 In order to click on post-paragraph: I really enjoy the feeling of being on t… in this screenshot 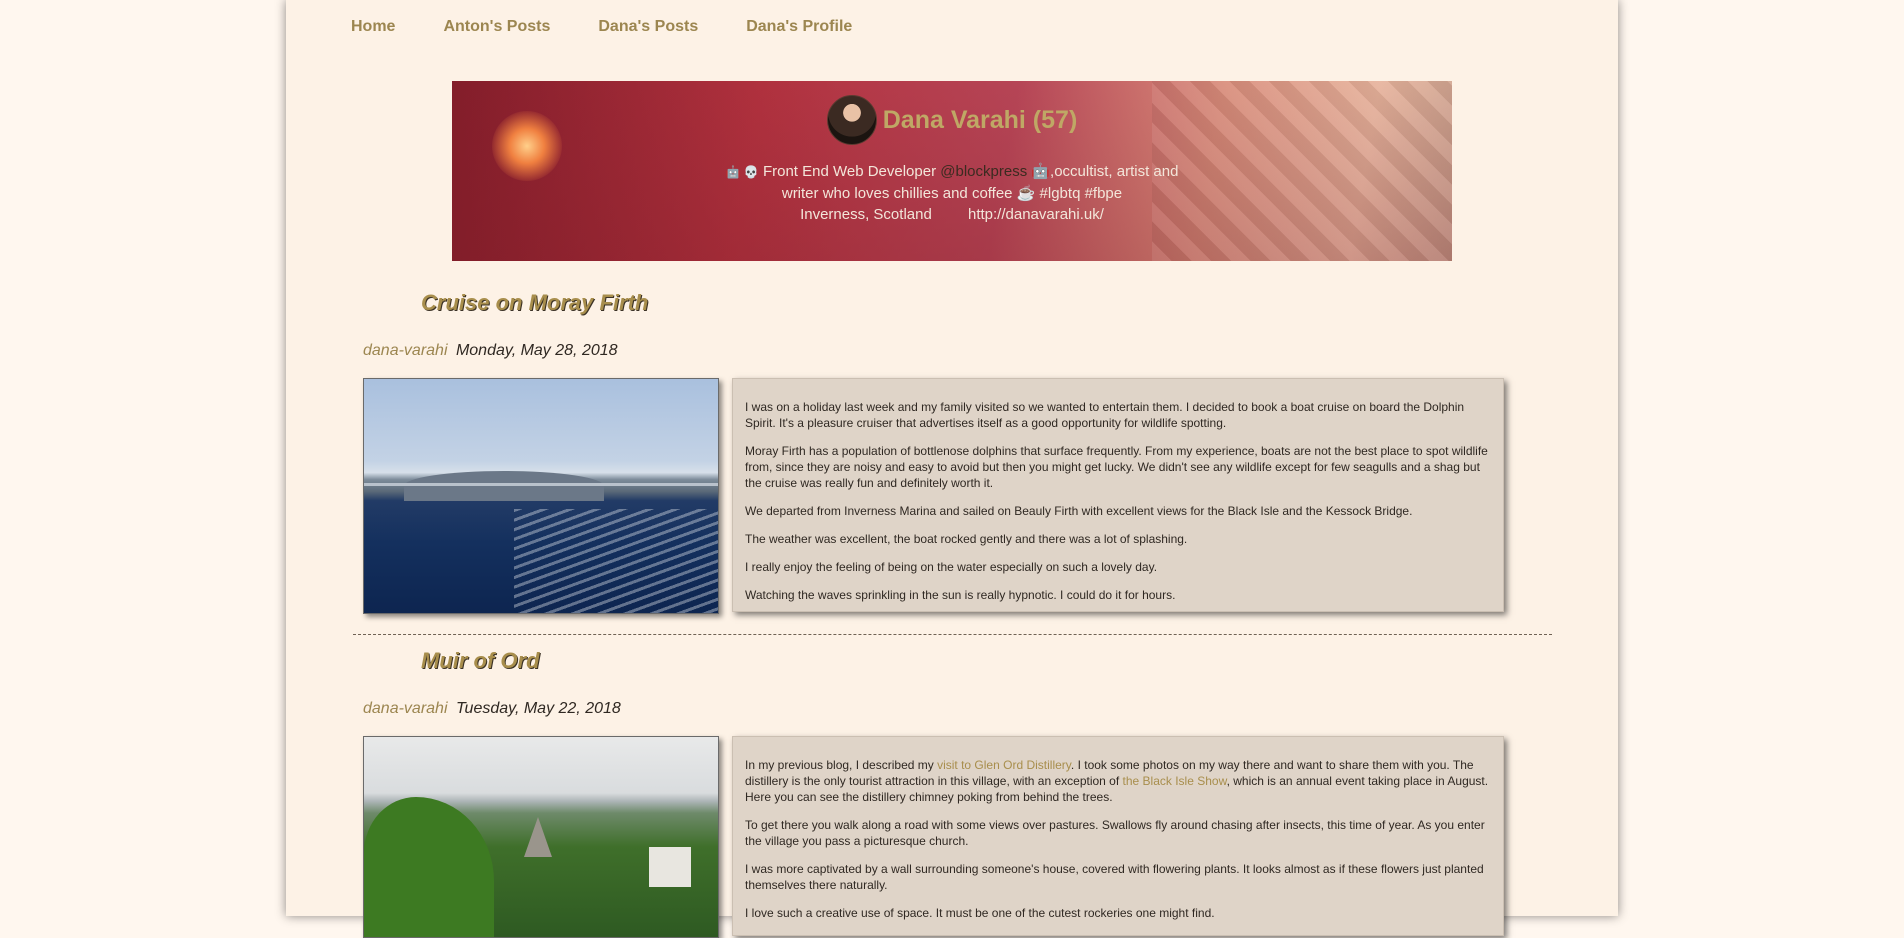, I will do `click(951, 567)`.